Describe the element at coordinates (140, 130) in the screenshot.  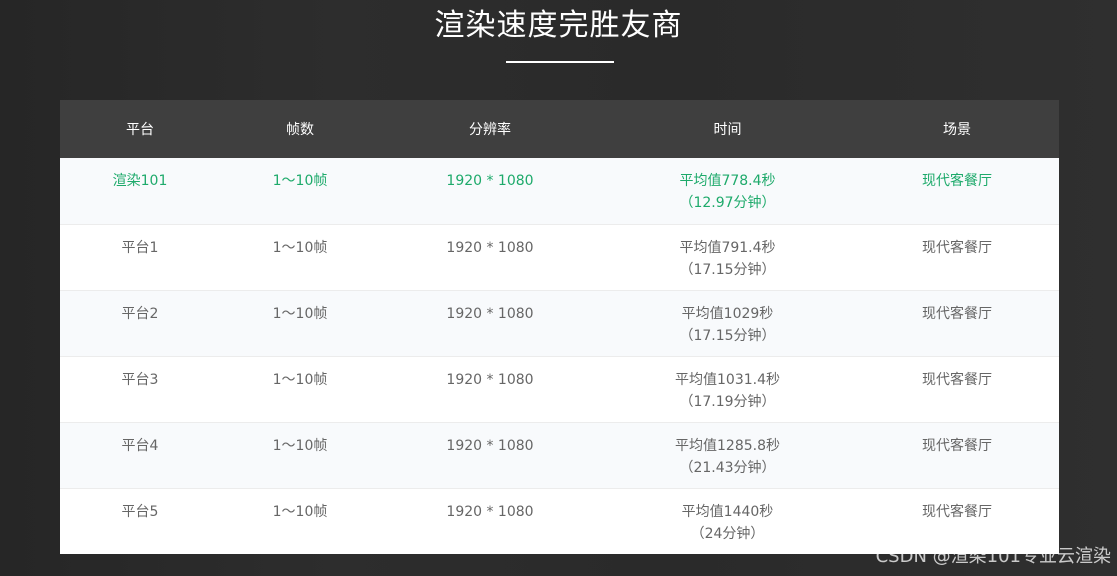
I see `column-header-platform: 平台` at that location.